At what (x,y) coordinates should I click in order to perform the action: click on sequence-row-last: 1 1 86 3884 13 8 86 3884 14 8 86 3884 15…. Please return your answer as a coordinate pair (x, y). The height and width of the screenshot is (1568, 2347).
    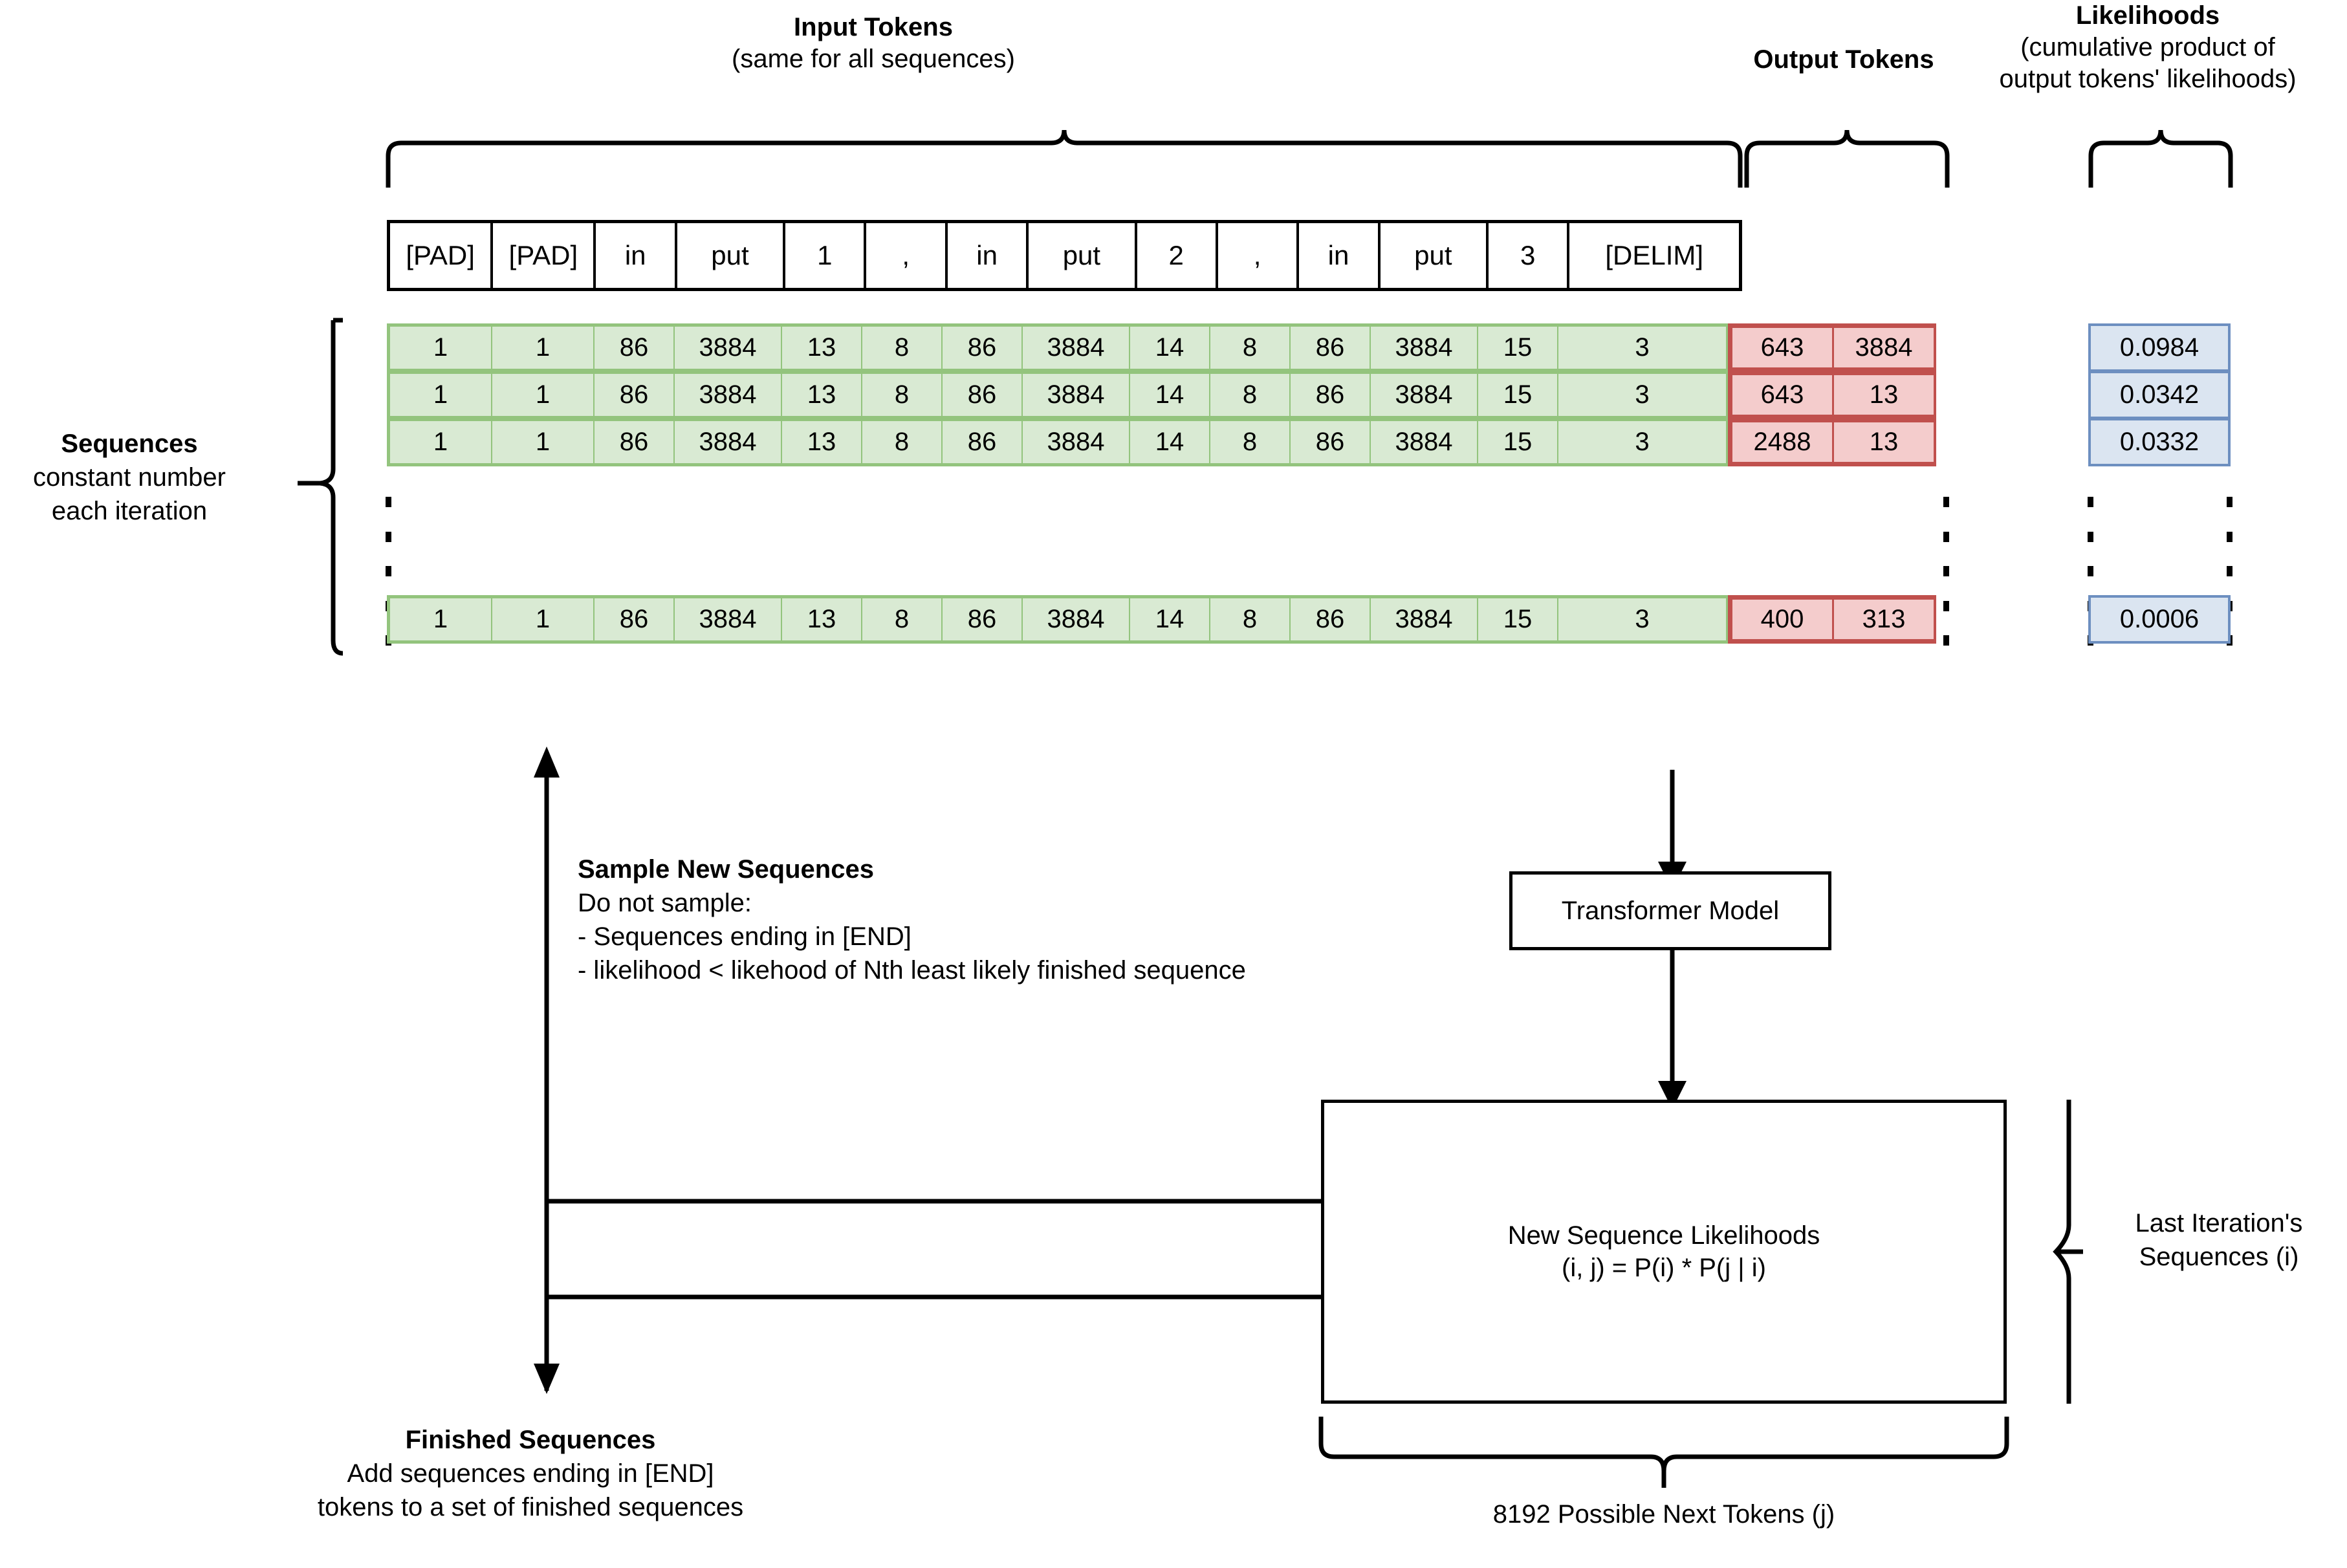
    Looking at the image, I should click on (1161, 619).